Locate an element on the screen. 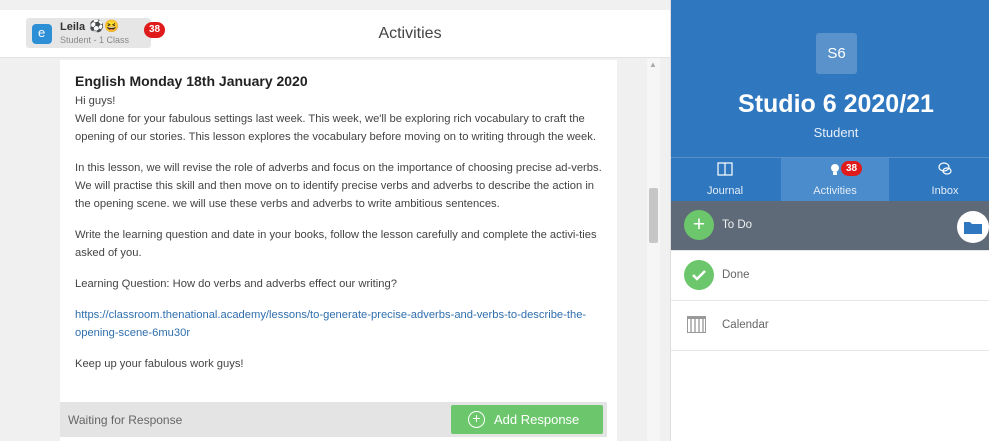  class-role: Student is located at coordinates (836, 132).